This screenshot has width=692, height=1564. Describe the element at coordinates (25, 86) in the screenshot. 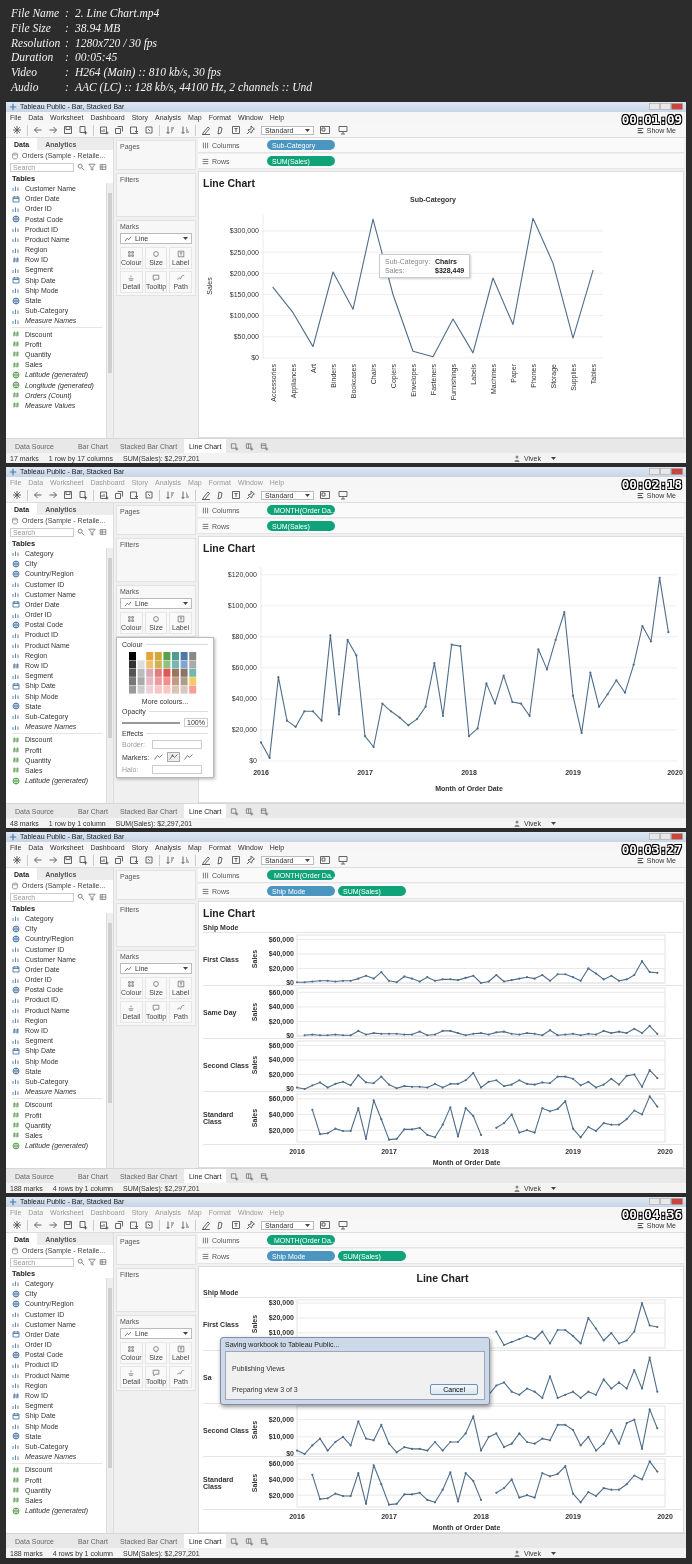

I see `info-label: Audio` at that location.